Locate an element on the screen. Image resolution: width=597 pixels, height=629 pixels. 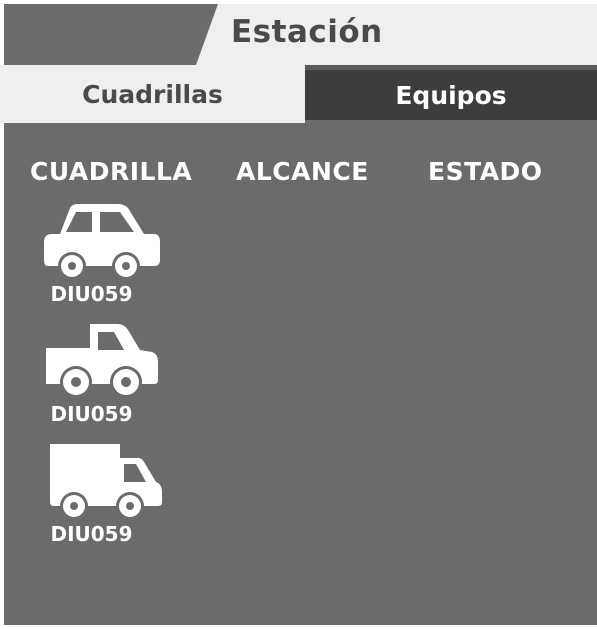
column-header-cuadrilla: CUADRILLA is located at coordinates (111, 171).